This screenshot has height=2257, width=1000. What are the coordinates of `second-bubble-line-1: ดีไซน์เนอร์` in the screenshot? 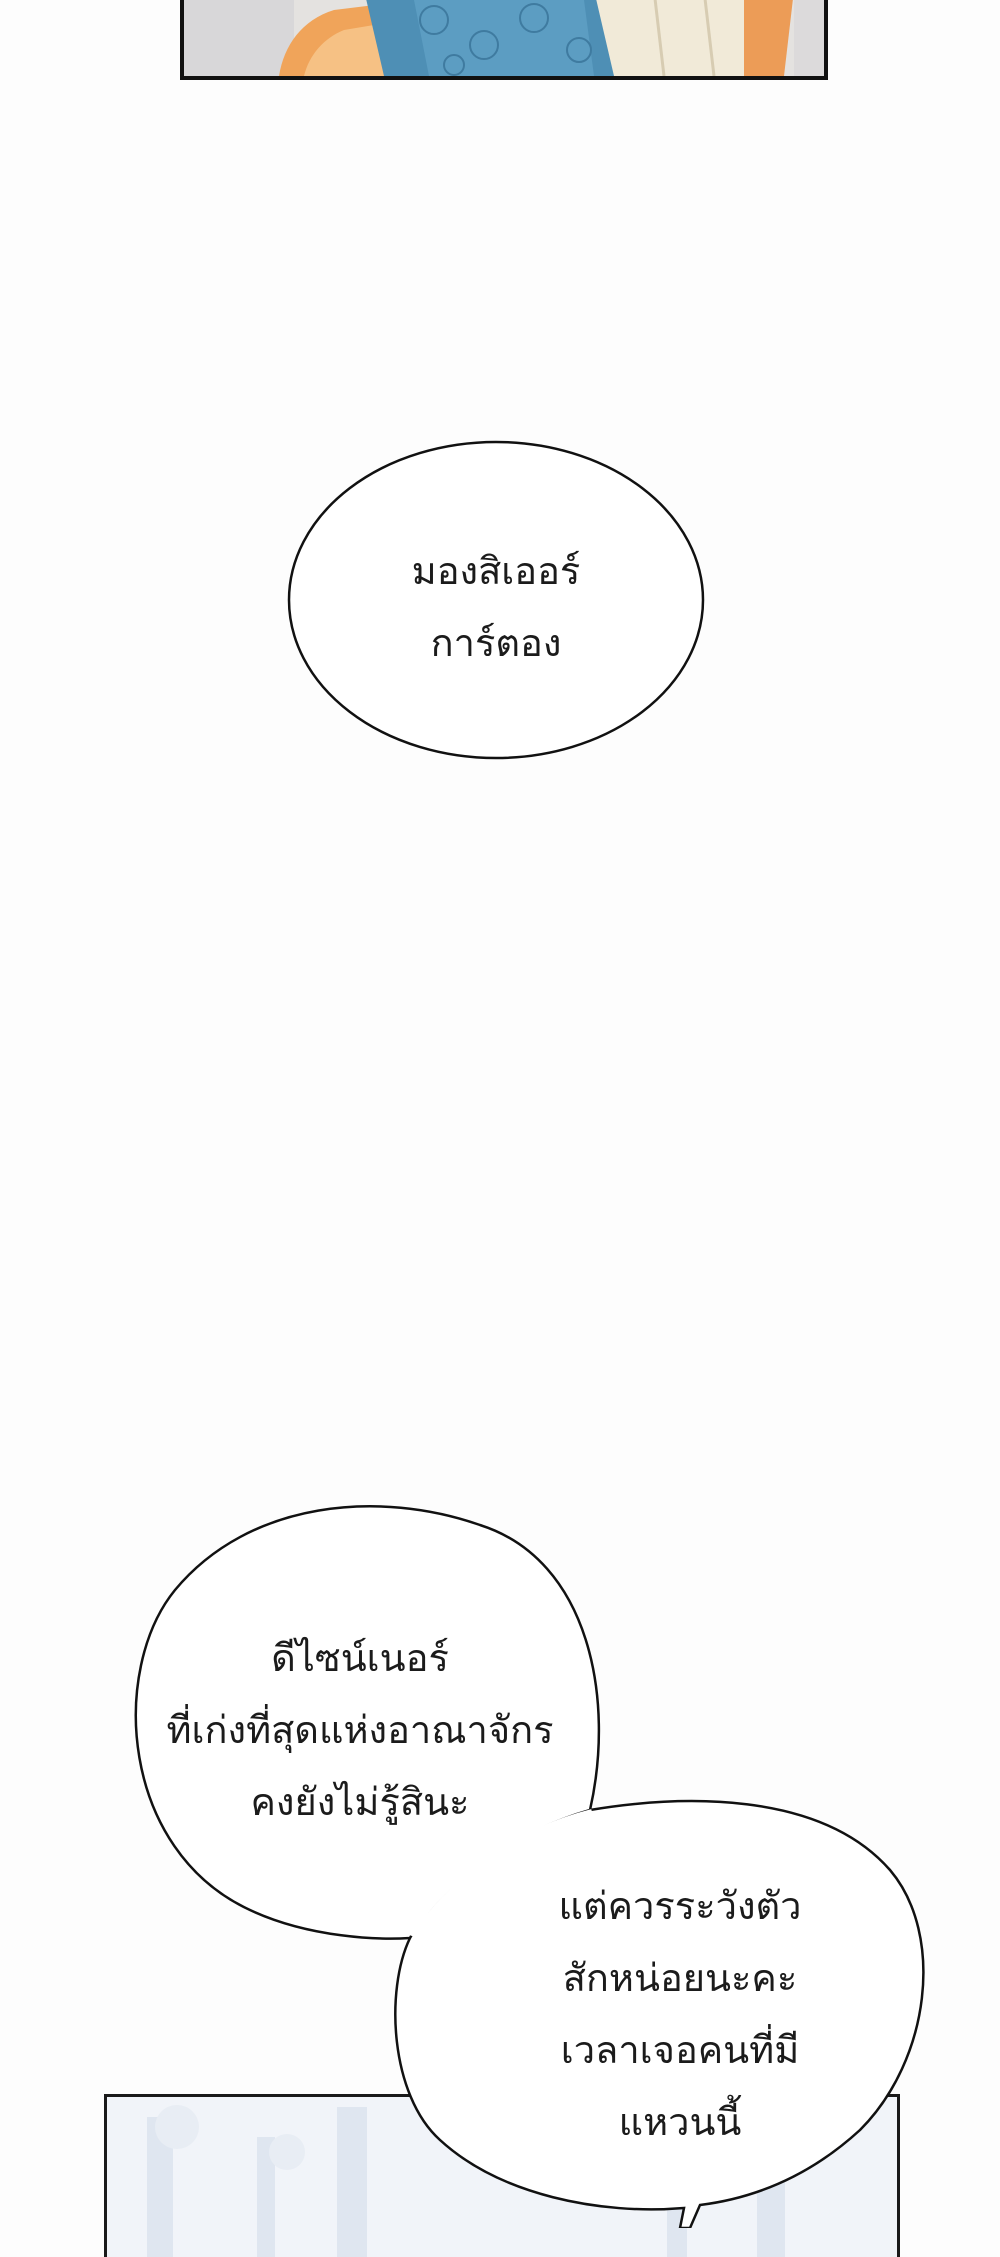 It's located at (360, 1658).